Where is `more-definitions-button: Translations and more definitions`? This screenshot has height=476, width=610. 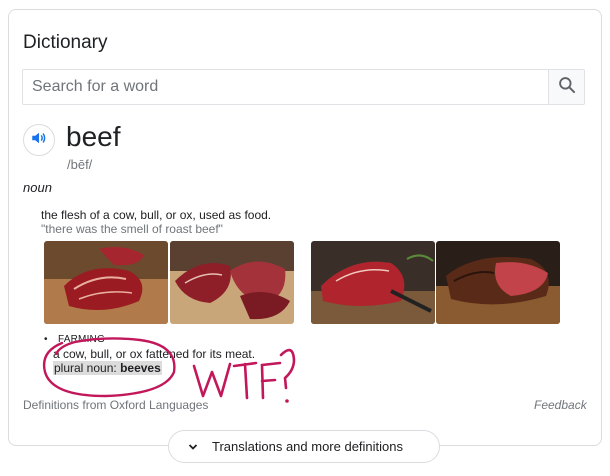 more-definitions-button: Translations and more definitions is located at coordinates (304, 446).